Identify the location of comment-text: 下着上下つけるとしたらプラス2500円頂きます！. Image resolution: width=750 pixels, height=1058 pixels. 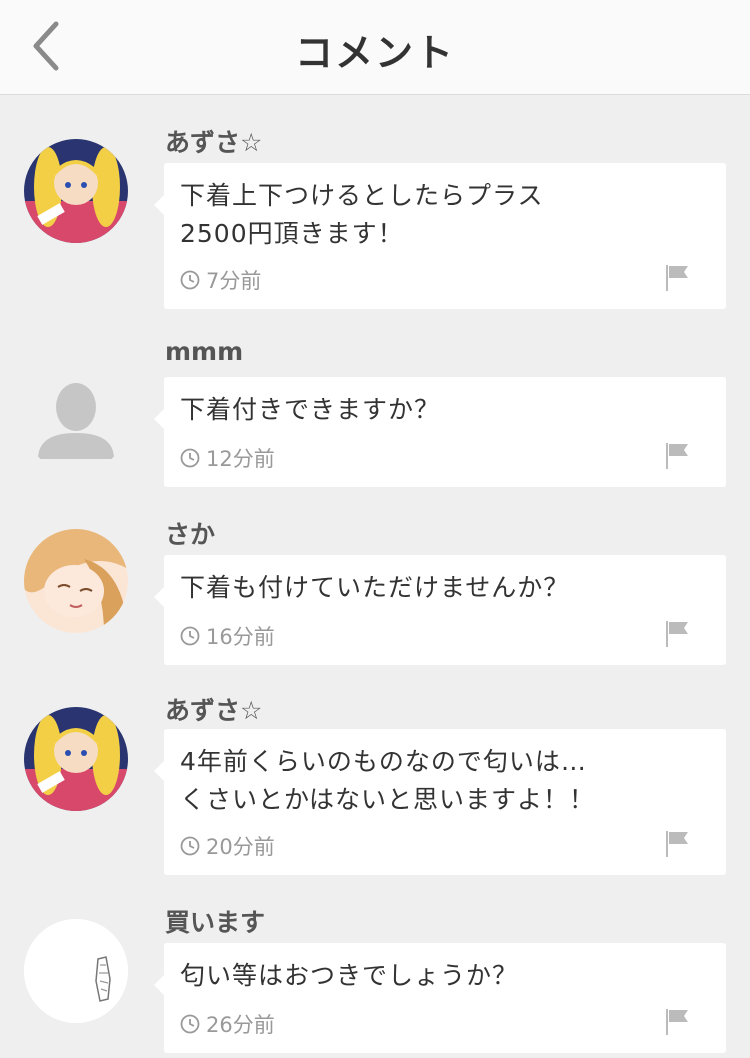
(362, 214).